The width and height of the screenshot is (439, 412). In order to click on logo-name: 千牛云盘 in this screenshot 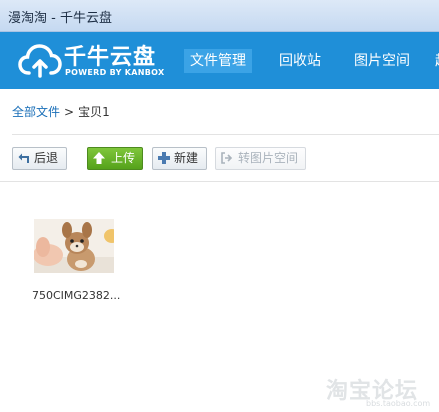, I will do `click(110, 57)`.